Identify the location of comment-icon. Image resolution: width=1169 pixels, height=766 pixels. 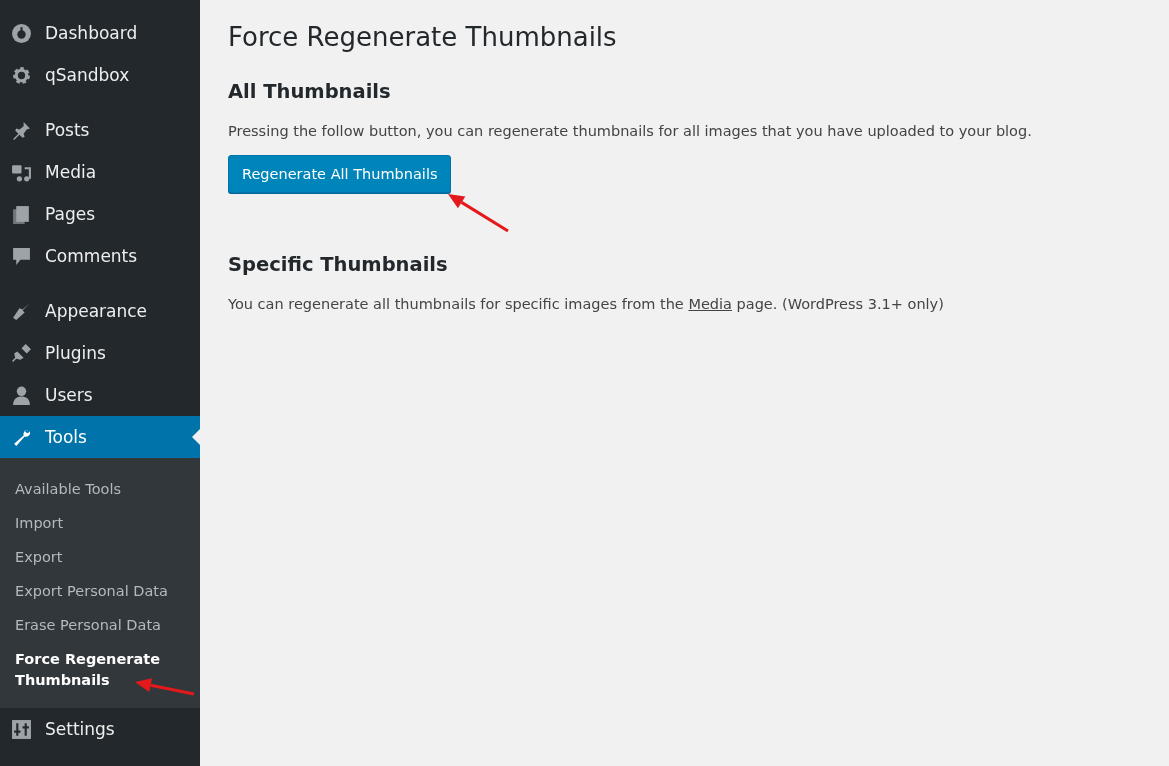
(21, 256).